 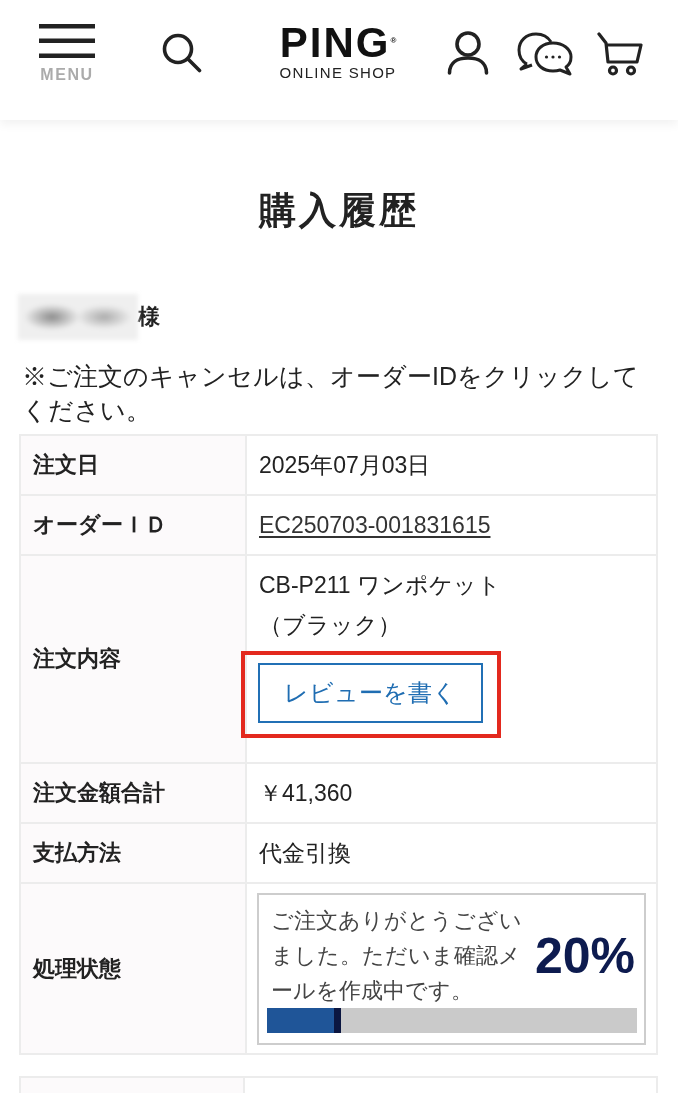 What do you see at coordinates (338, 73) in the screenshot?
I see `logo-tagline: ONLINE SHOP` at bounding box center [338, 73].